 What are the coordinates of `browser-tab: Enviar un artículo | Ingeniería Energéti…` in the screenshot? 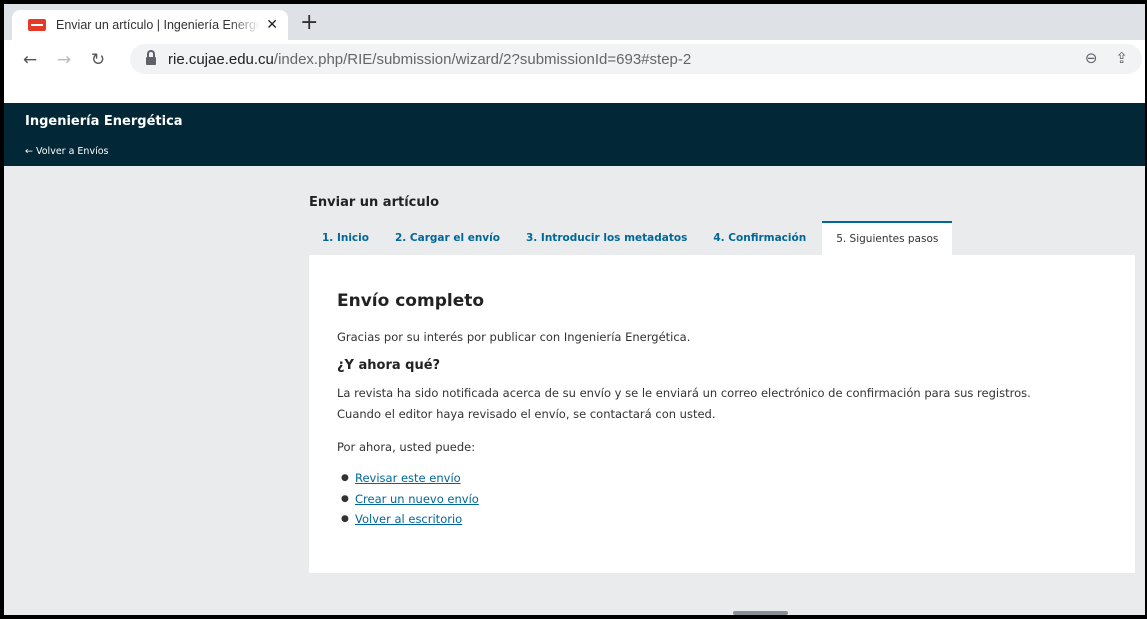 It's located at (150, 25).